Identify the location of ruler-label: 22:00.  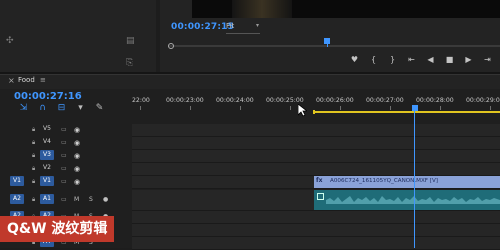
(141, 100).